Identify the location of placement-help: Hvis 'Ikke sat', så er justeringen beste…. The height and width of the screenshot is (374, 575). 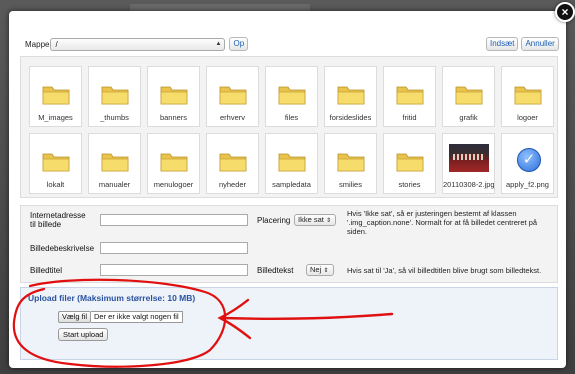
(442, 222).